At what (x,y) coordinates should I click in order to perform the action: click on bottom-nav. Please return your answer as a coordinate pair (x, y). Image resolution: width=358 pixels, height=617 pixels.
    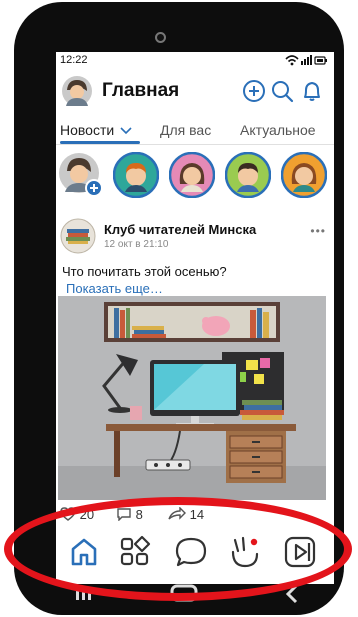
    Looking at the image, I should click on (195, 556).